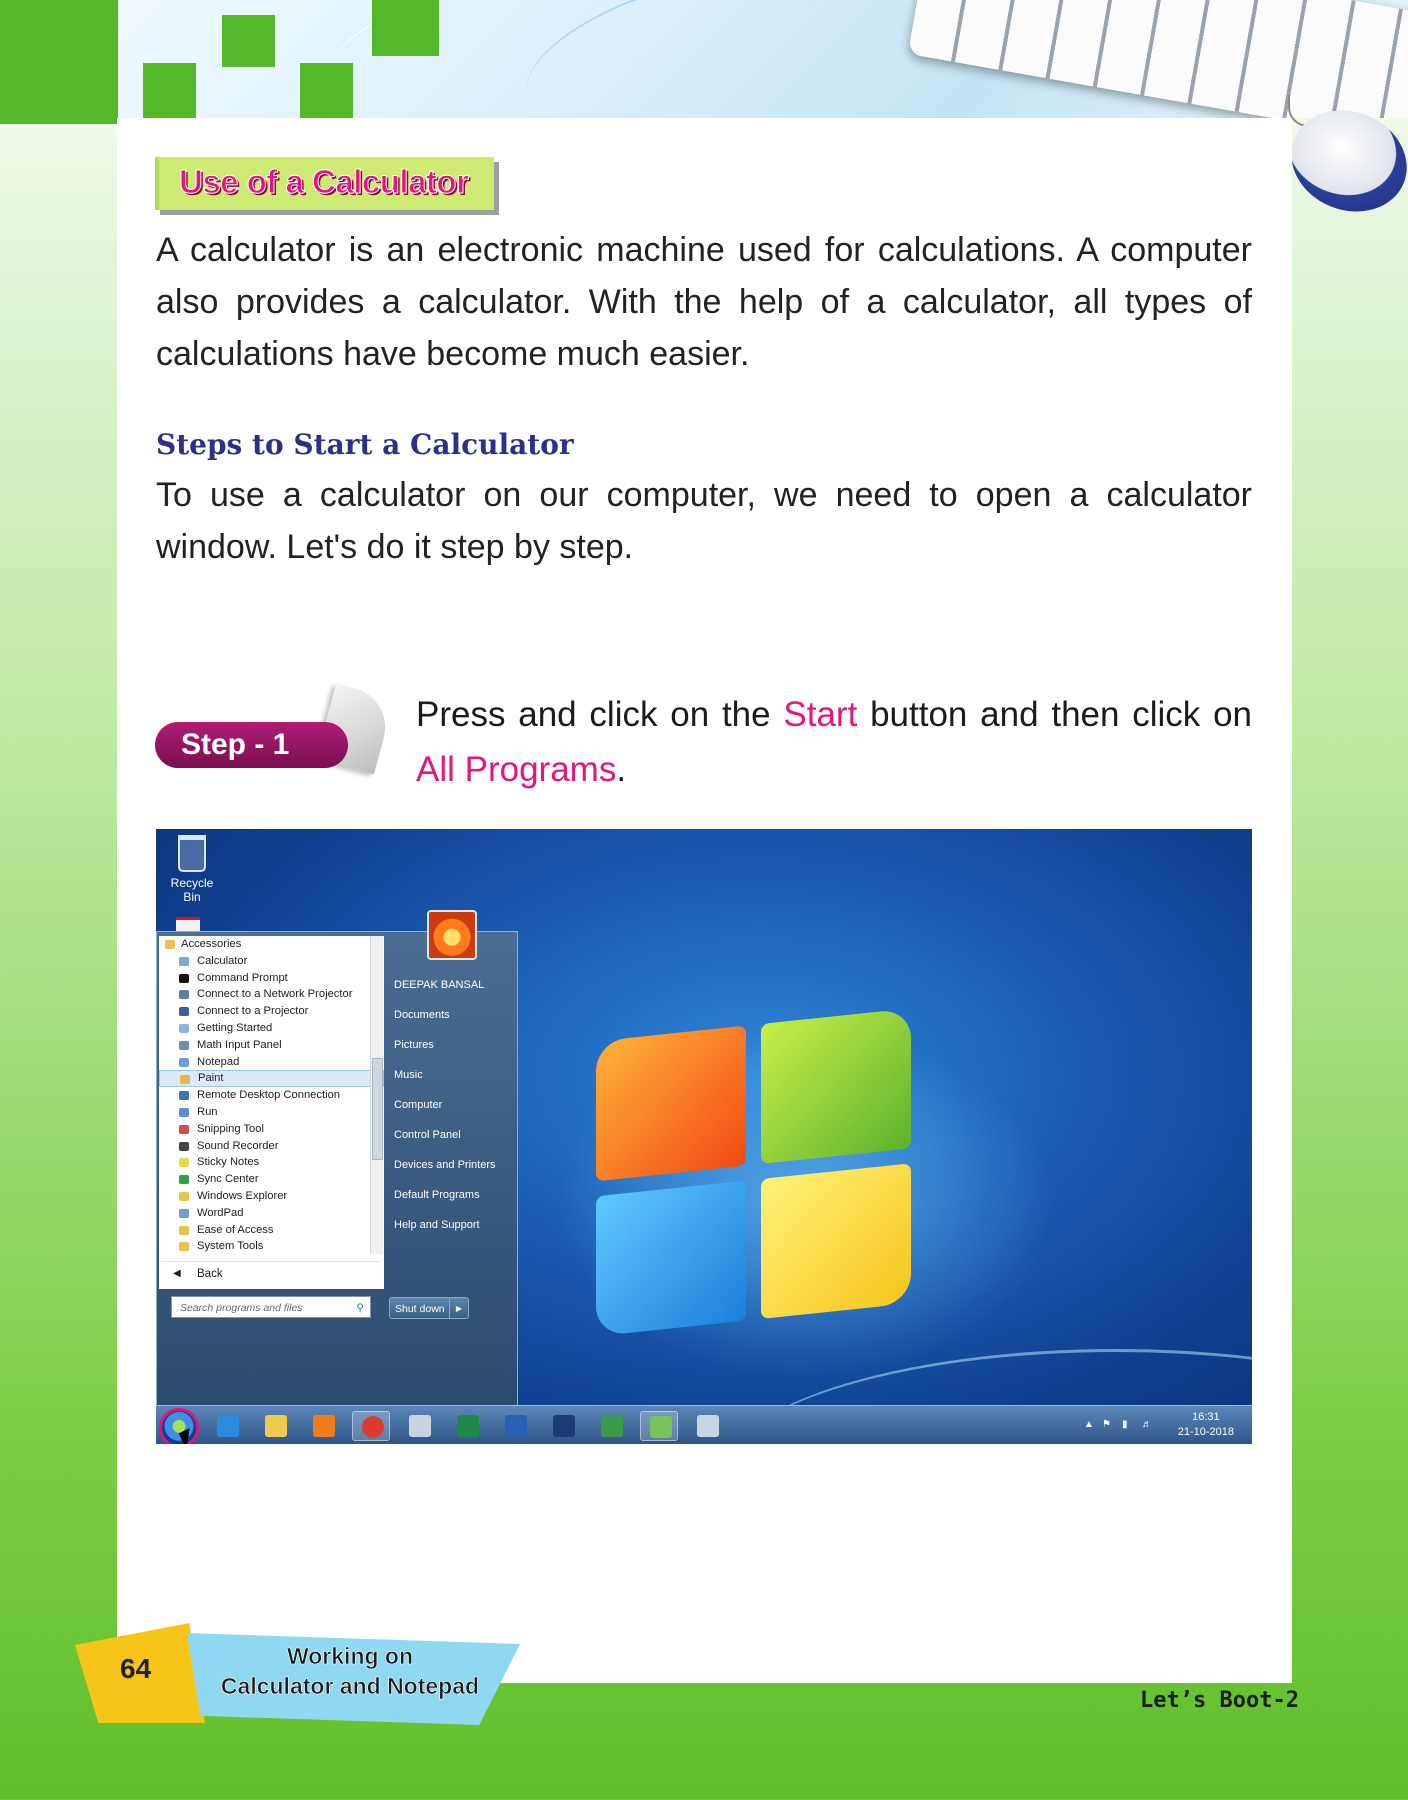 The width and height of the screenshot is (1408, 1800). What do you see at coordinates (350, 1656) in the screenshot?
I see `chapter-title-line1: Working on` at bounding box center [350, 1656].